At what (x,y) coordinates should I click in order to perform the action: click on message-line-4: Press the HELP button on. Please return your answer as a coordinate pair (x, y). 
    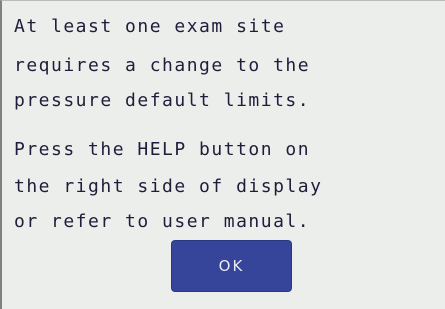
    Looking at the image, I should click on (162, 149).